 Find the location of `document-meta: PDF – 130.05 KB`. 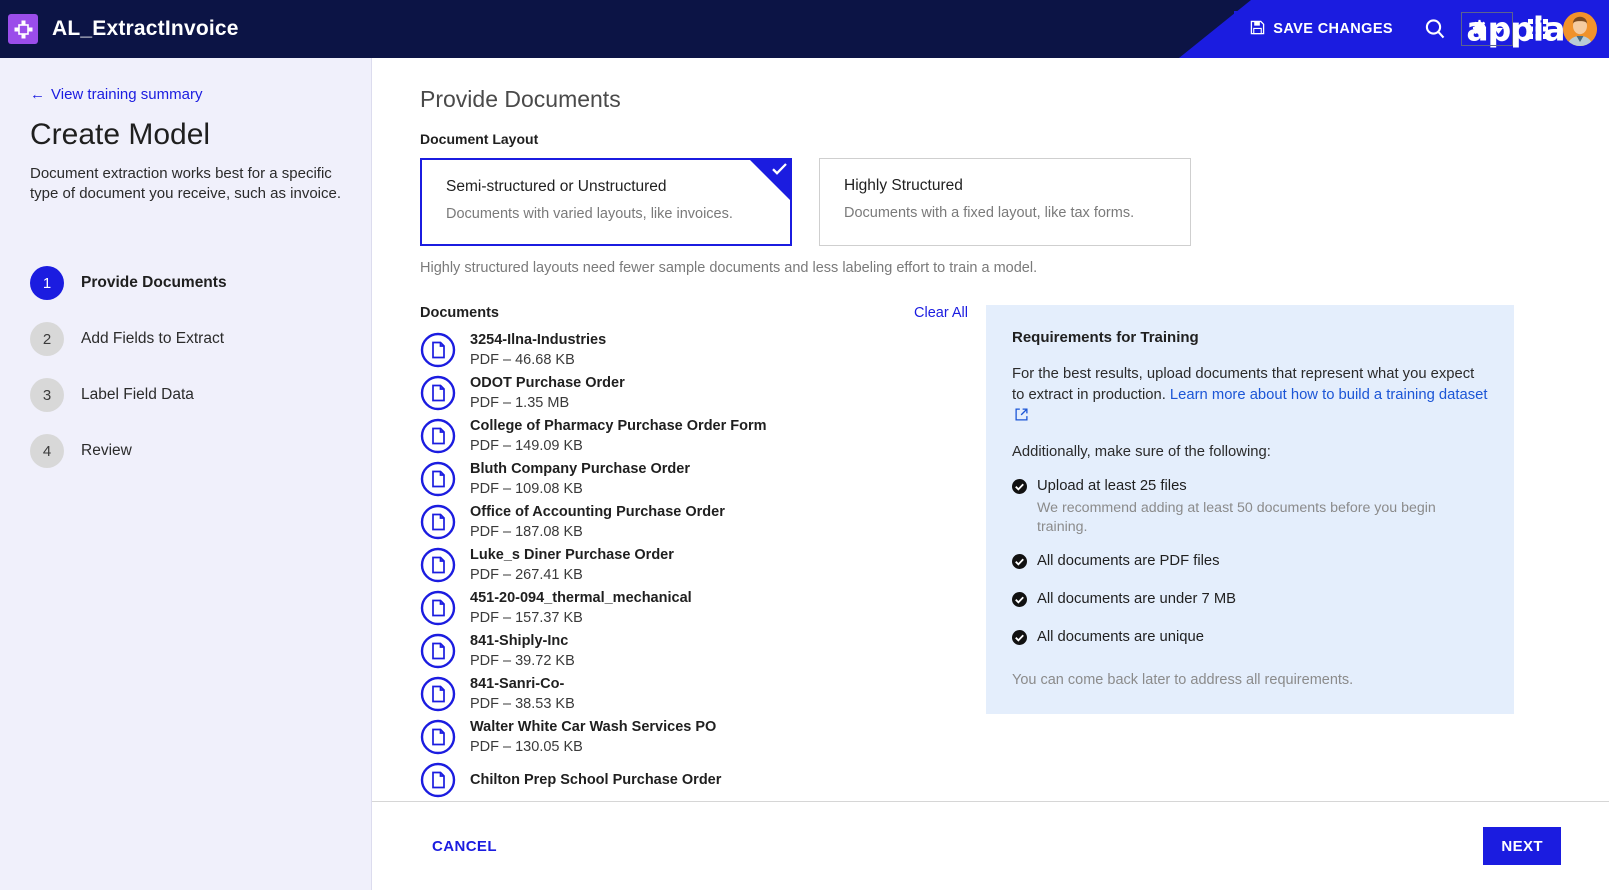

document-meta: PDF – 130.05 KB is located at coordinates (526, 746).